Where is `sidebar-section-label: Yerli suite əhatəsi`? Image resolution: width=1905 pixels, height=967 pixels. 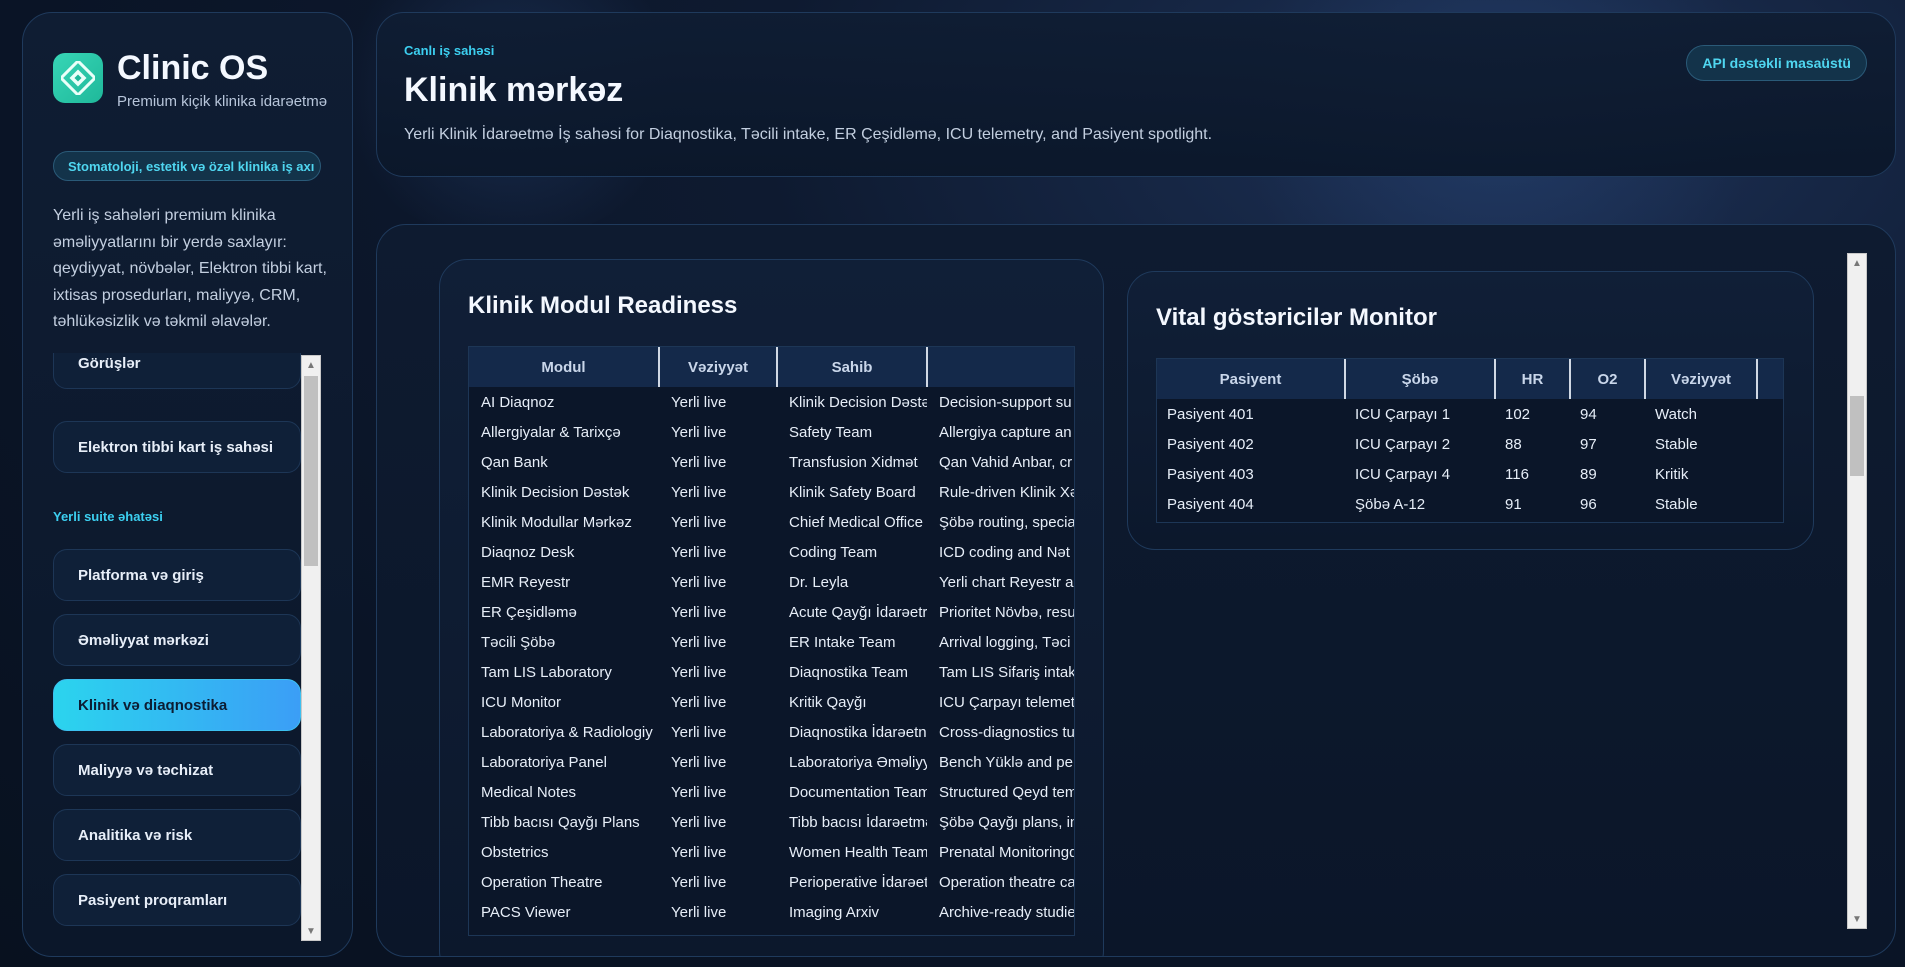 sidebar-section-label: Yerli suite əhatəsi is located at coordinates (108, 516).